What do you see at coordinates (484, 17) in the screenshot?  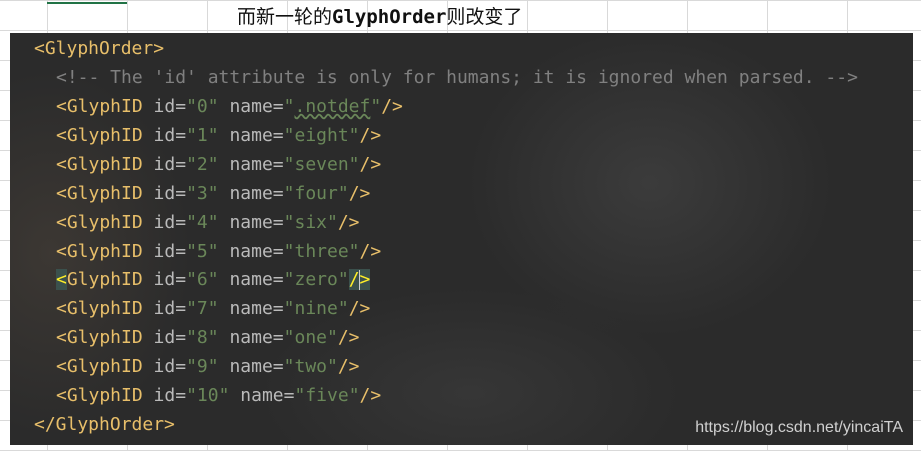 I see `caption-suffix: 则改变了` at bounding box center [484, 17].